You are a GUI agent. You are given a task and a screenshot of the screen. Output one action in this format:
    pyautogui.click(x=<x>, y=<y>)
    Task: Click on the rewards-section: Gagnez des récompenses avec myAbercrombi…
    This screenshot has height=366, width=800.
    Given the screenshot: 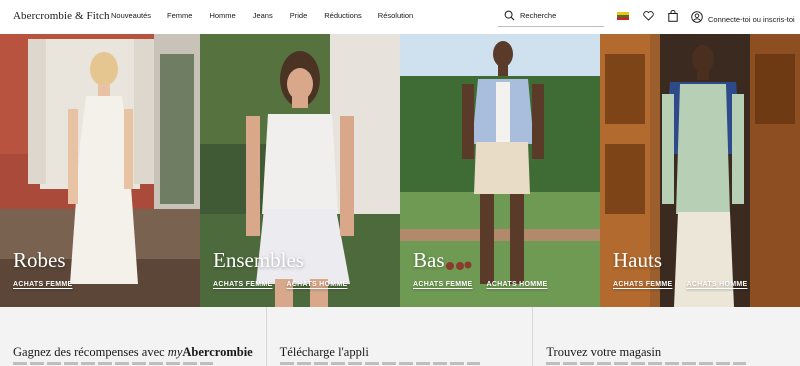 What is the action you would take?
    pyautogui.click(x=133, y=336)
    